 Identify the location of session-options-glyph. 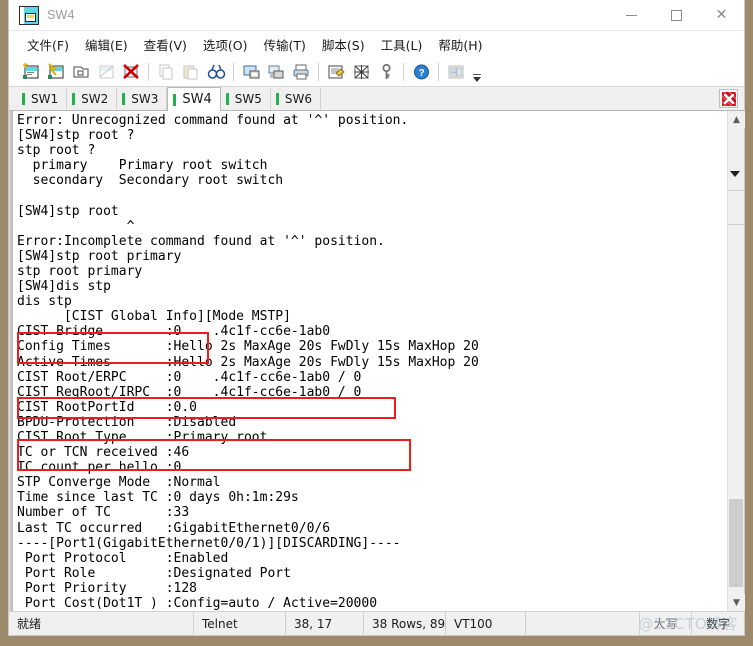
(336, 72).